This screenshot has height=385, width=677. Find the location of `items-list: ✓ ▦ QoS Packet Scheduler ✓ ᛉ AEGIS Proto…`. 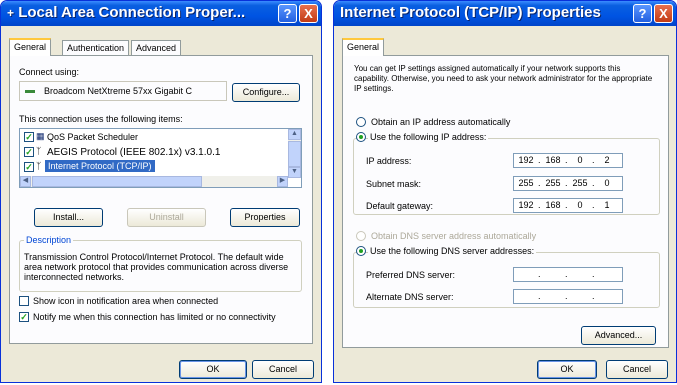

items-list: ✓ ▦ QoS Packet Scheduler ✓ ᛉ AEGIS Proto… is located at coordinates (160, 158).